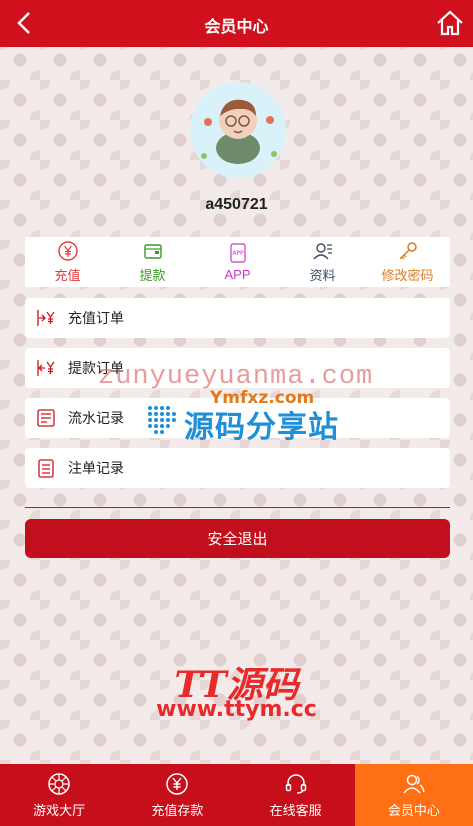 Image resolution: width=473 pixels, height=826 pixels. Describe the element at coordinates (407, 275) in the screenshot. I see `quick-change-password-label: 修改密码` at that location.